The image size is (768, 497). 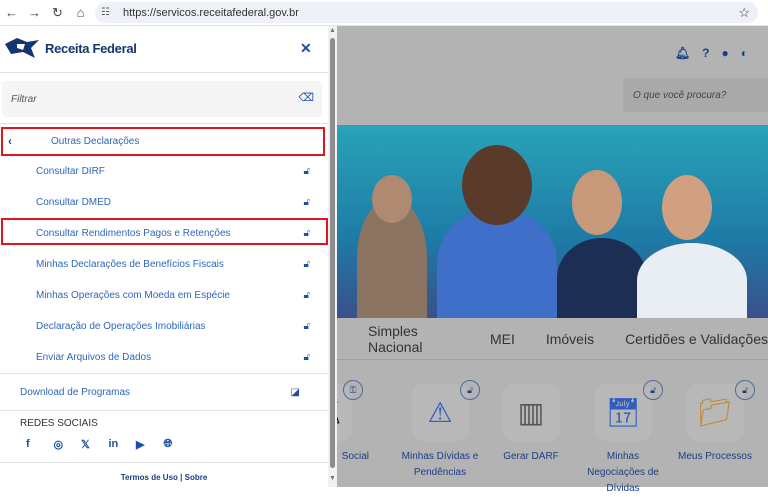 I want to click on menu-item: Certidões e Validações, so click(x=696, y=339).